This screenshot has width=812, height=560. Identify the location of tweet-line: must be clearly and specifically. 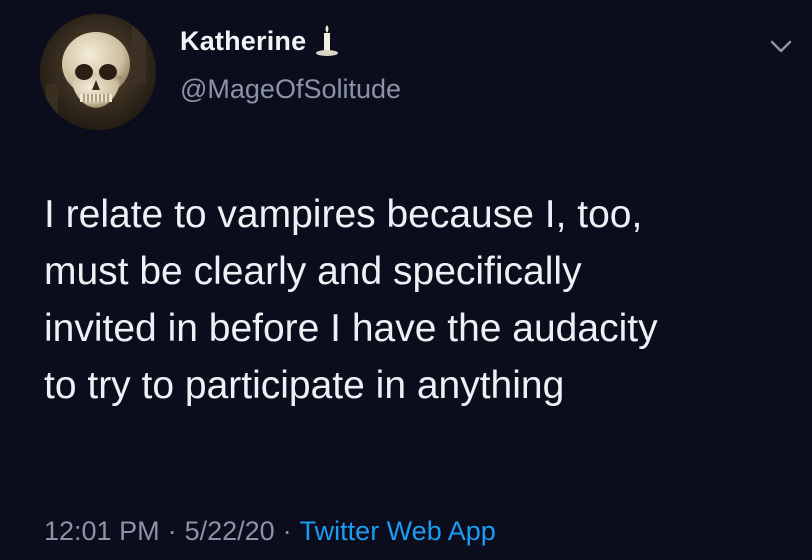
(313, 271).